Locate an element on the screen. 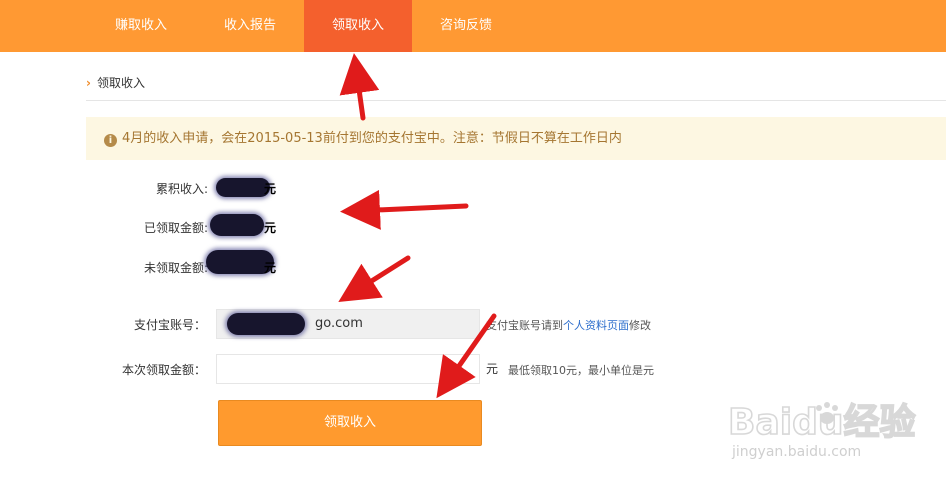  total-income-label: 累积收入: is located at coordinates (181, 189).